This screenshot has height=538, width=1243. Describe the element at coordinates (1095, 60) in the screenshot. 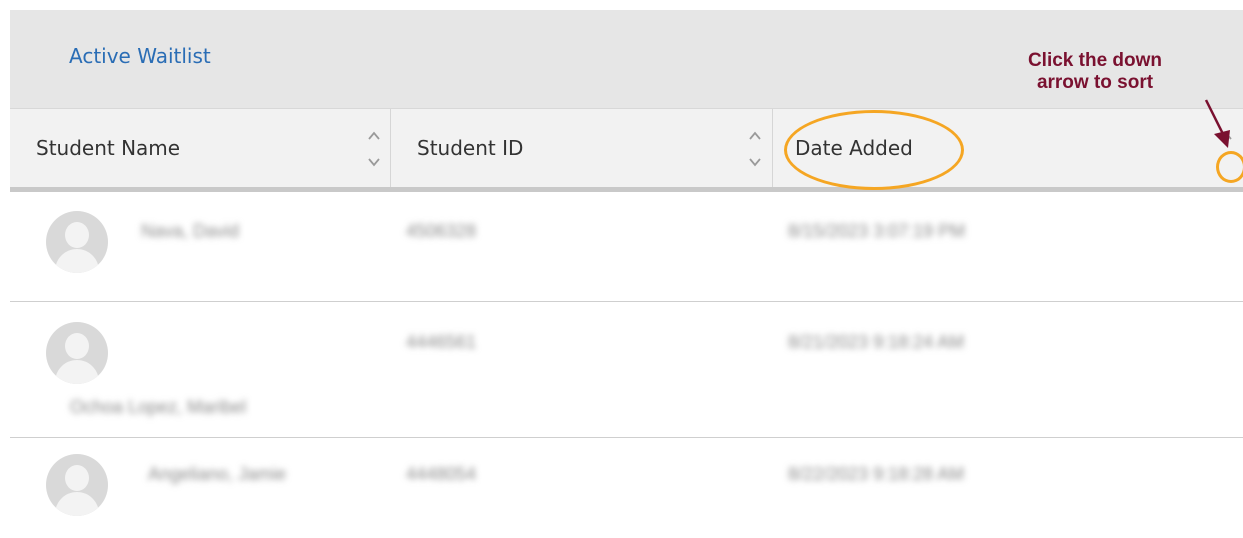

I see `annotation-line-1: Click the down` at that location.